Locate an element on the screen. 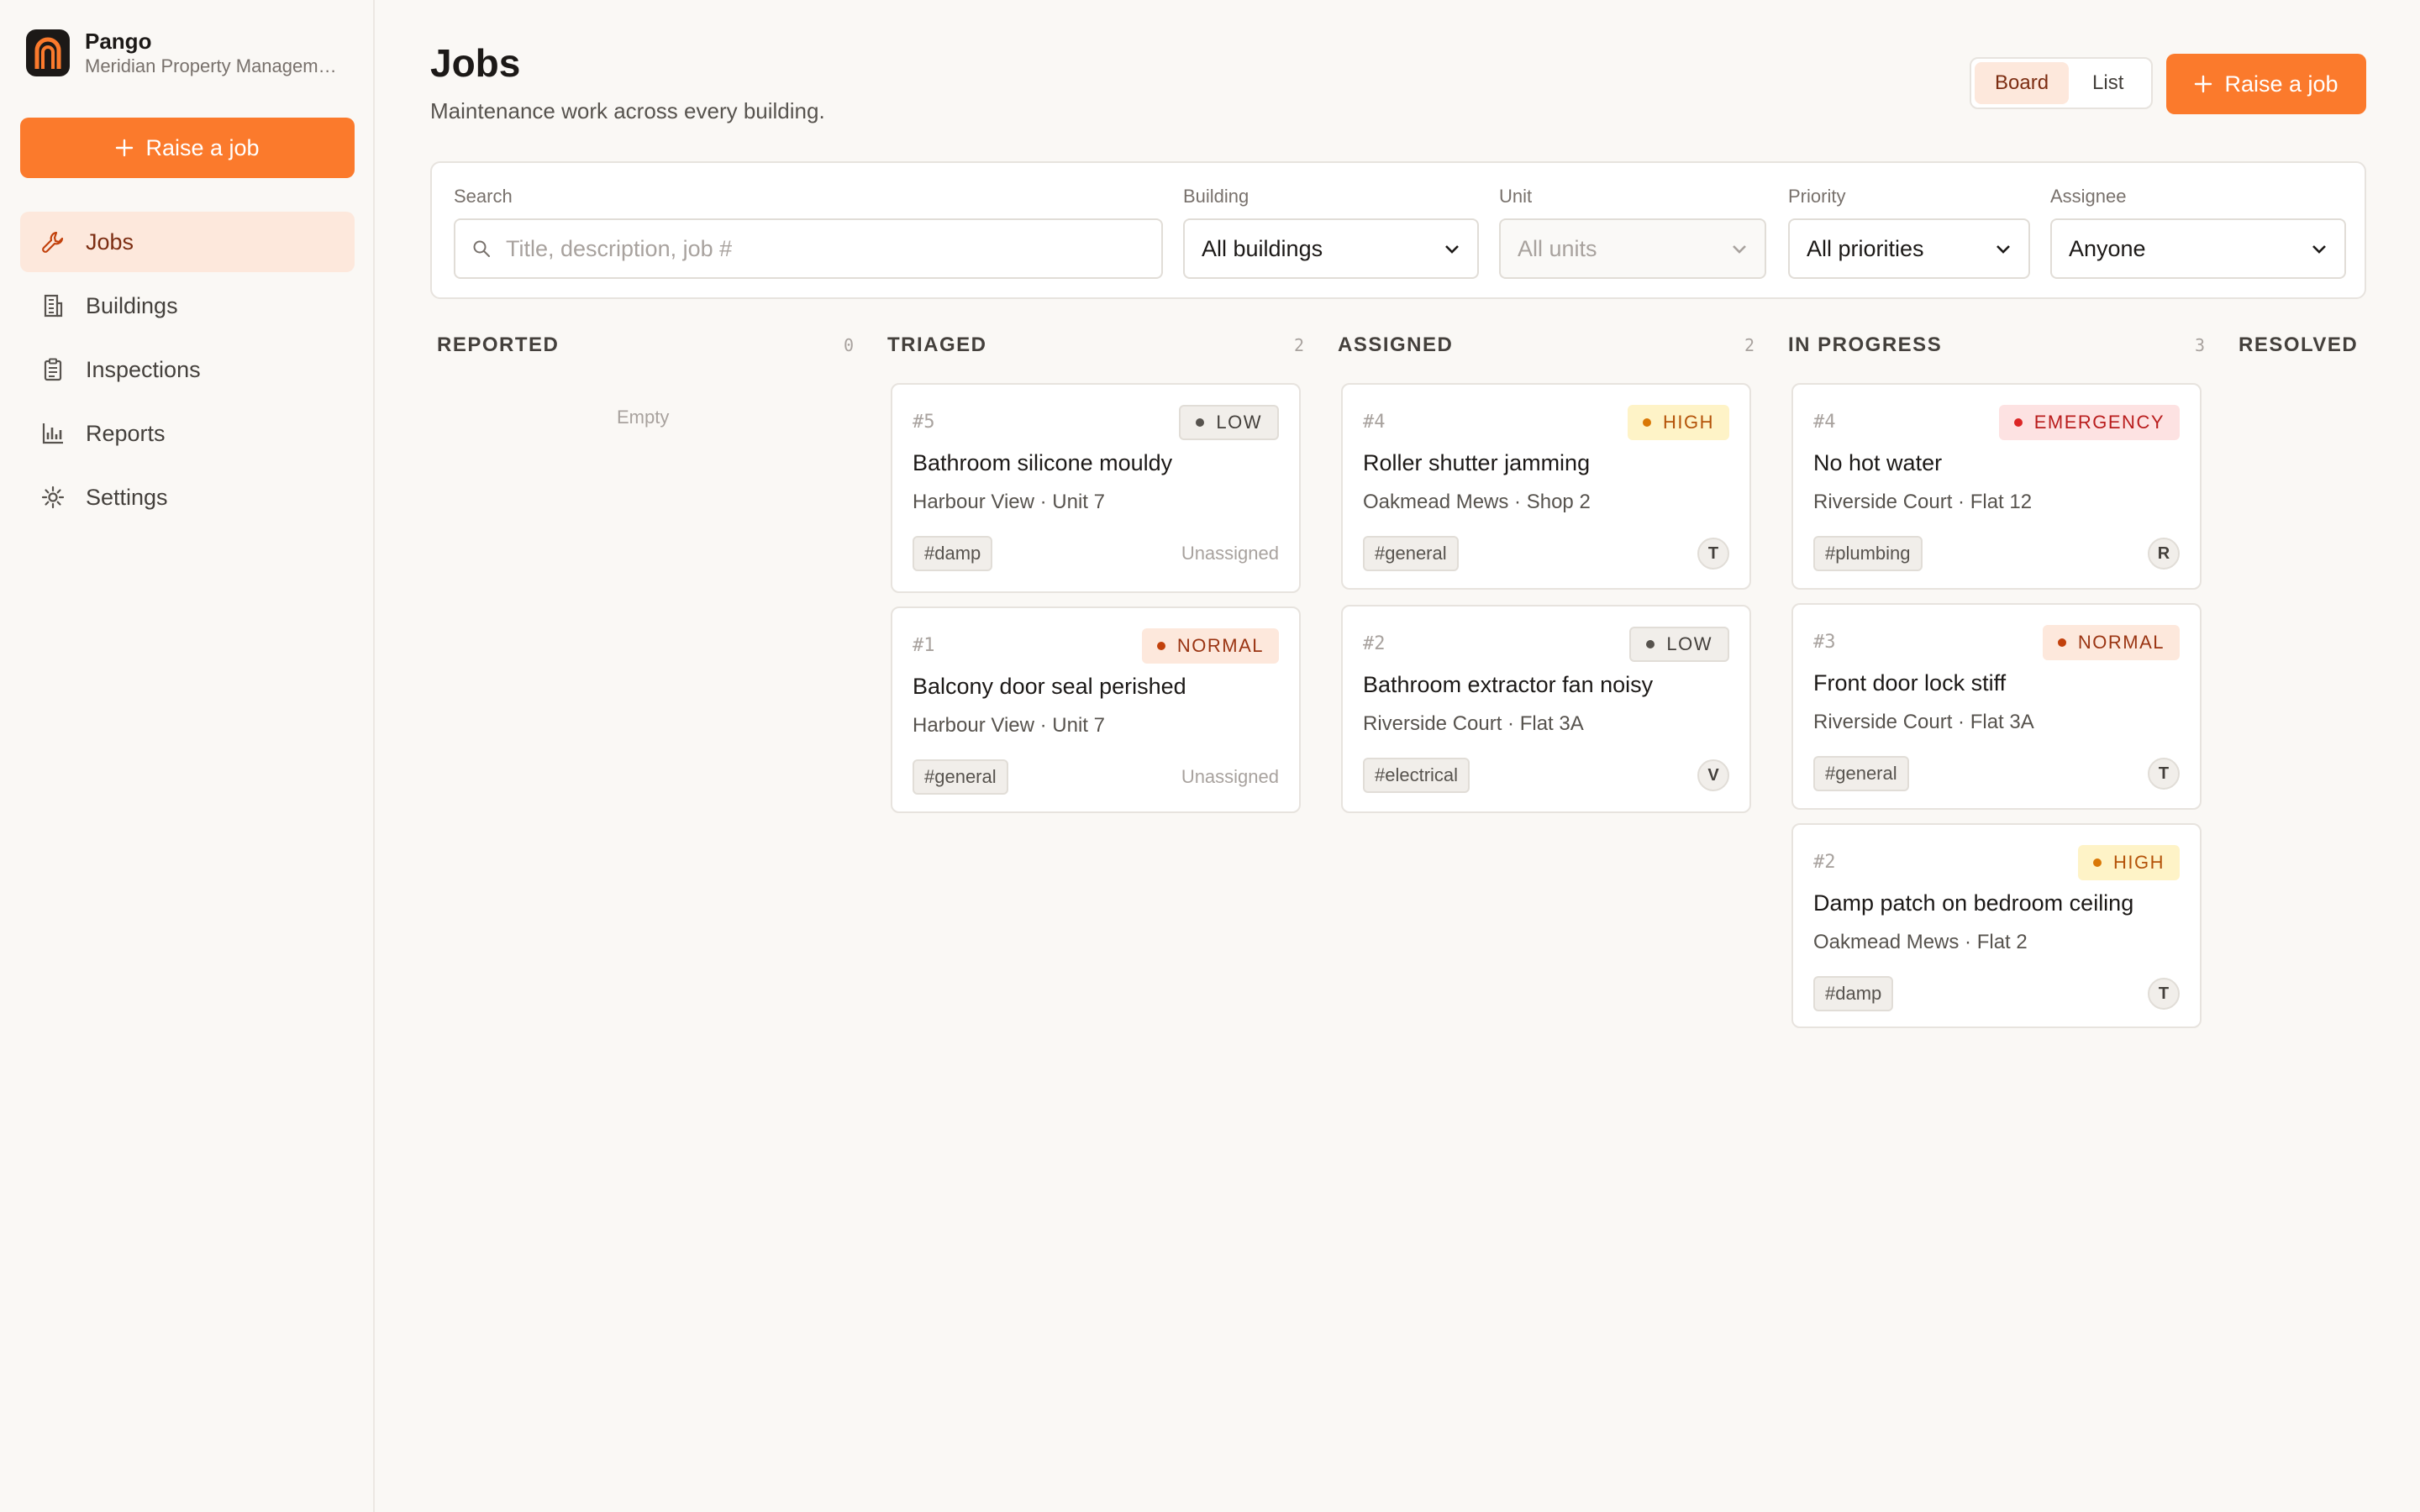  search-filter: Search is located at coordinates (809, 232).